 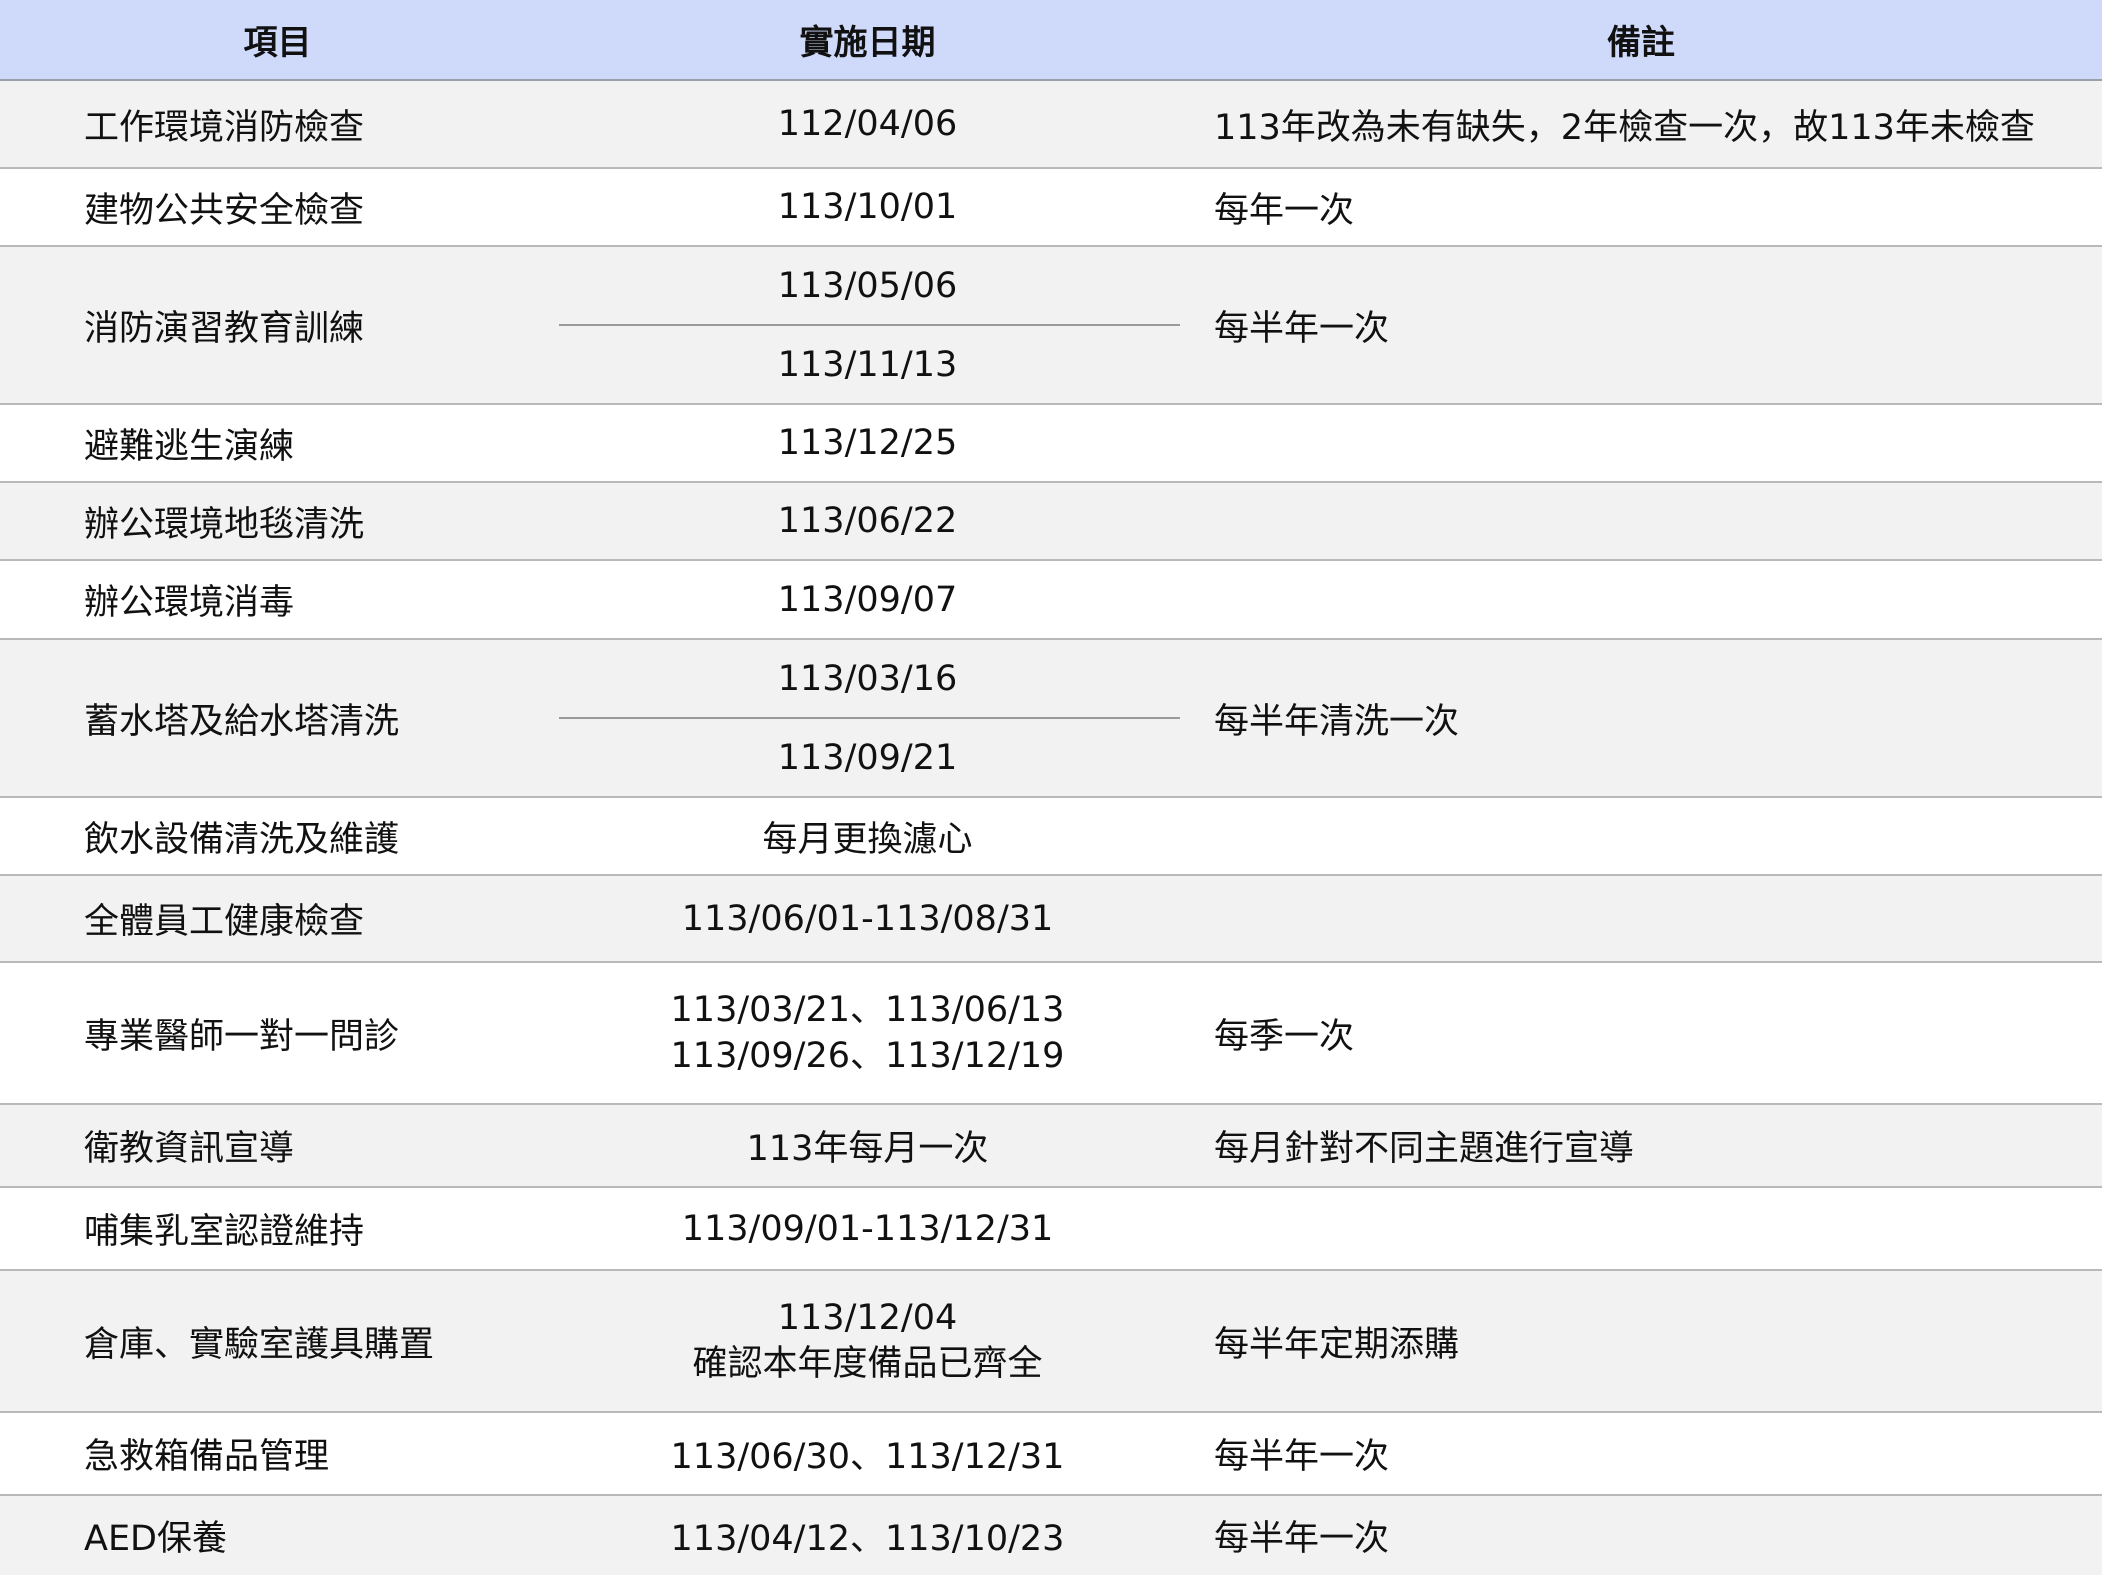 I want to click on row-note: 113年改為未有缺失，2年檢查一次，故113年未檢查, so click(x=1641, y=124).